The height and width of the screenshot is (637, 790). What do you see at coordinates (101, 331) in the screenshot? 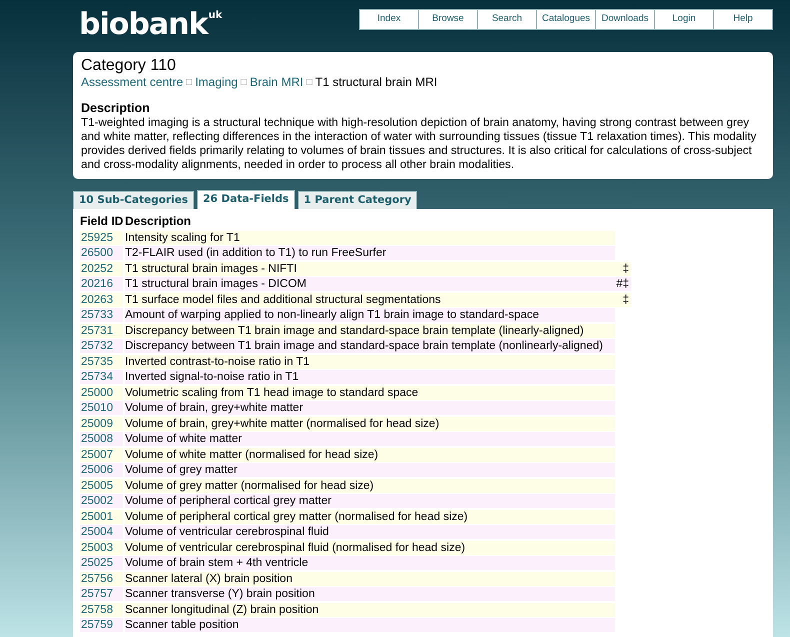
I see `field-id-link: 25731` at bounding box center [101, 331].